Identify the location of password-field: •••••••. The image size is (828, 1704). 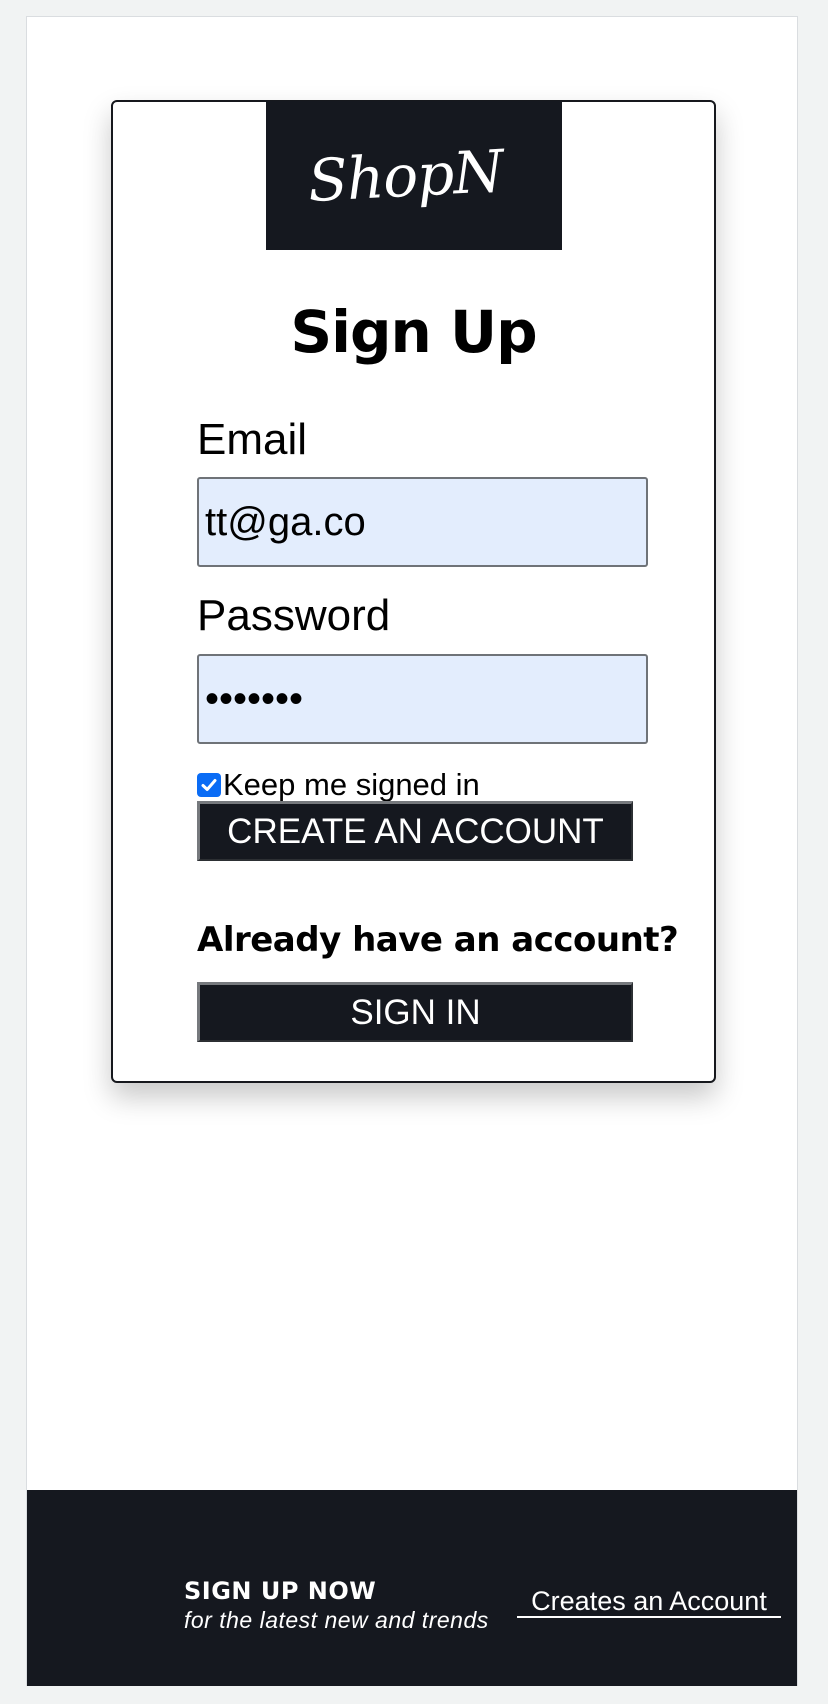
(422, 699).